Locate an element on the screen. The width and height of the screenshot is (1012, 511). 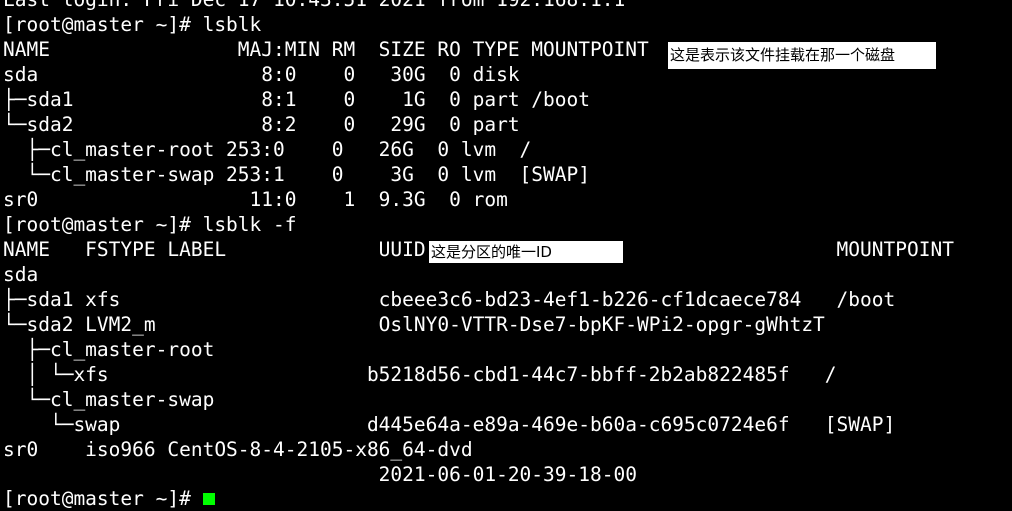
terminal-line: NAME MAJ:MIN RM SIZE RO TYPE MOUNTPOINT is located at coordinates (326, 49).